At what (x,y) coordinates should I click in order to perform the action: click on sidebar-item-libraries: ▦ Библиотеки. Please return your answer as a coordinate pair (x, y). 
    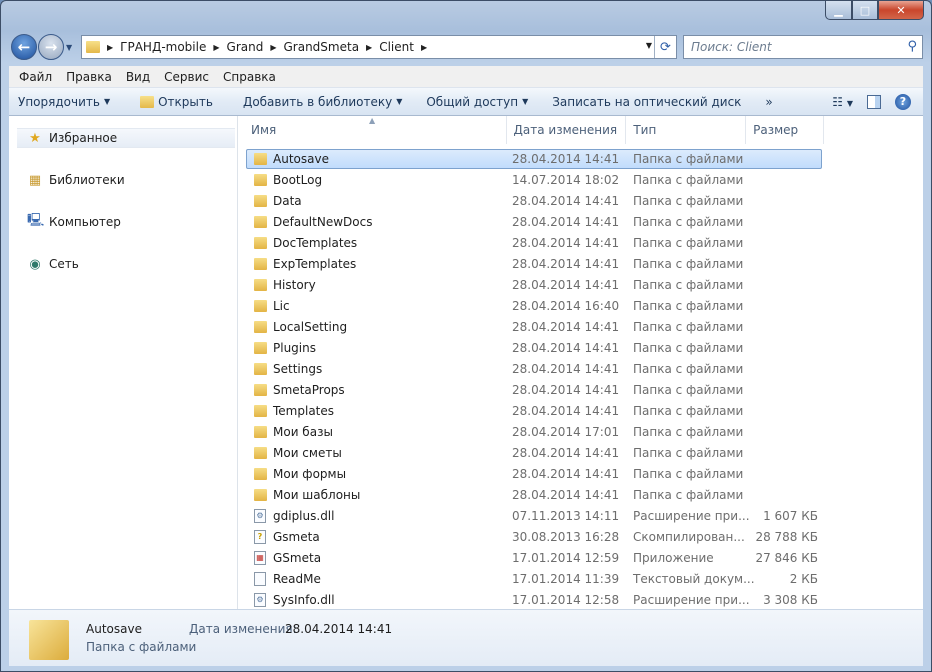
    Looking at the image, I should click on (126, 180).